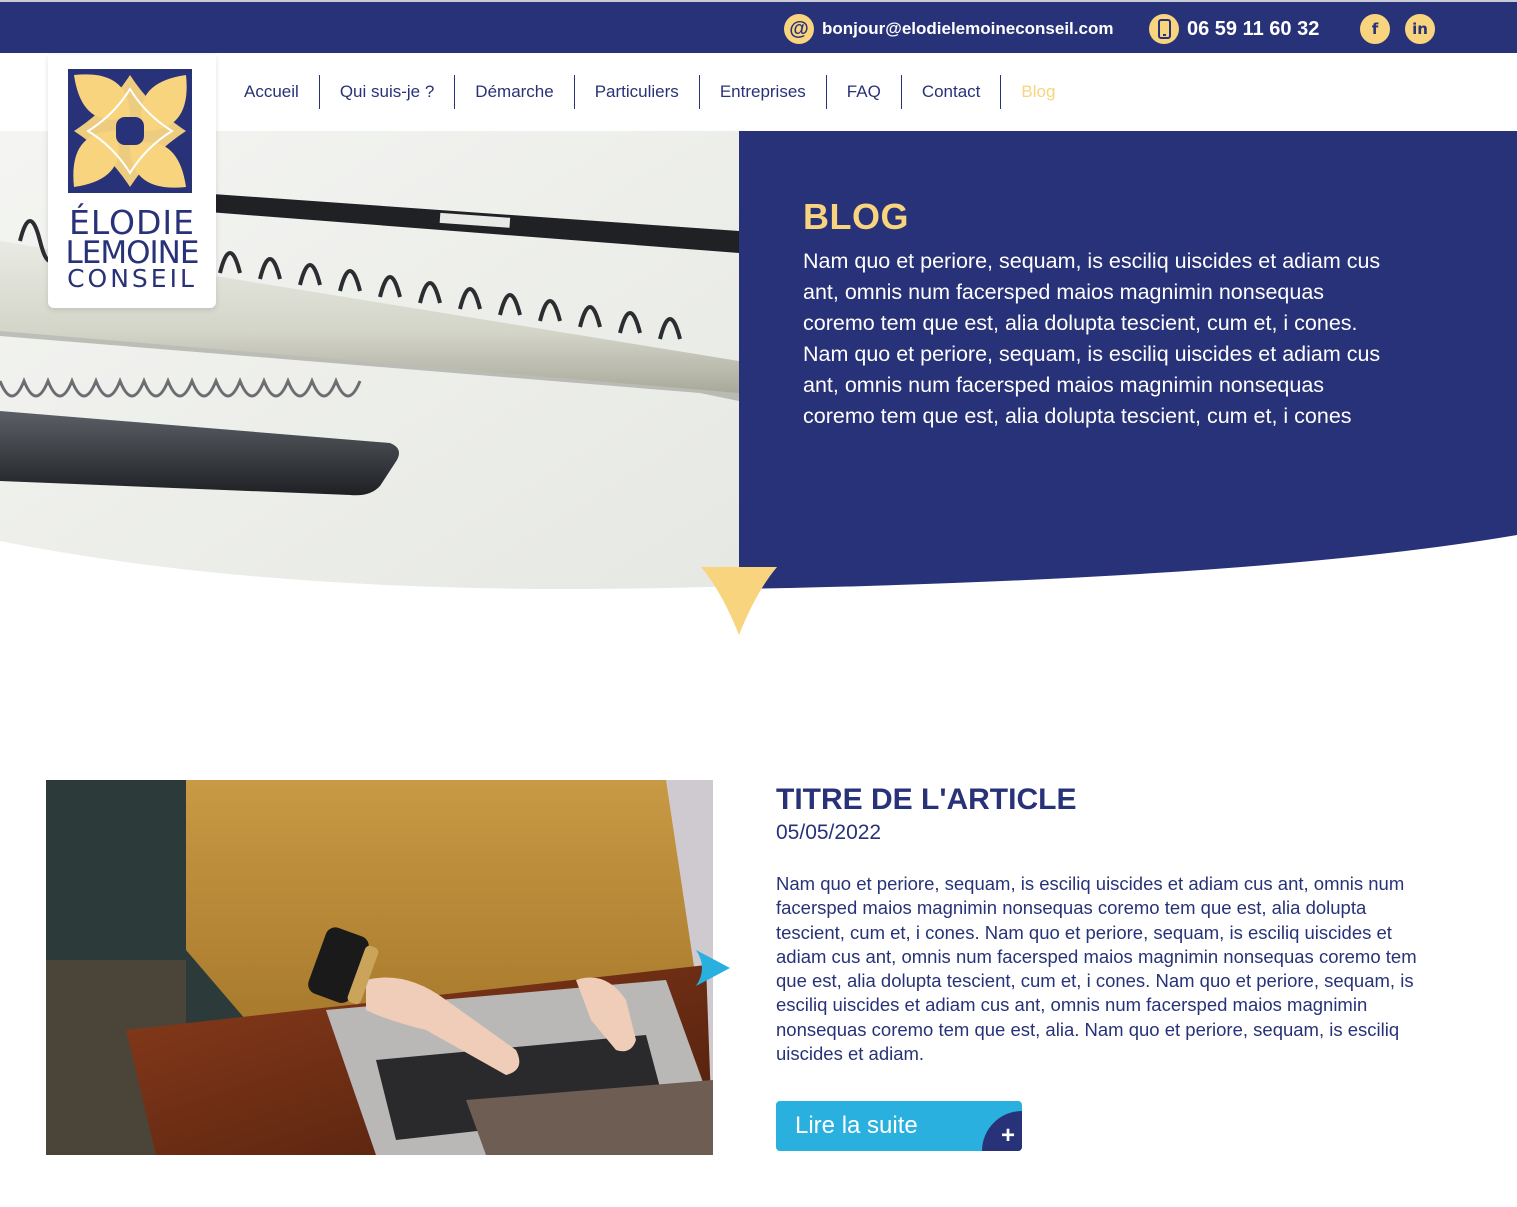  I want to click on facebook-glyph: f, so click(1375, 29).